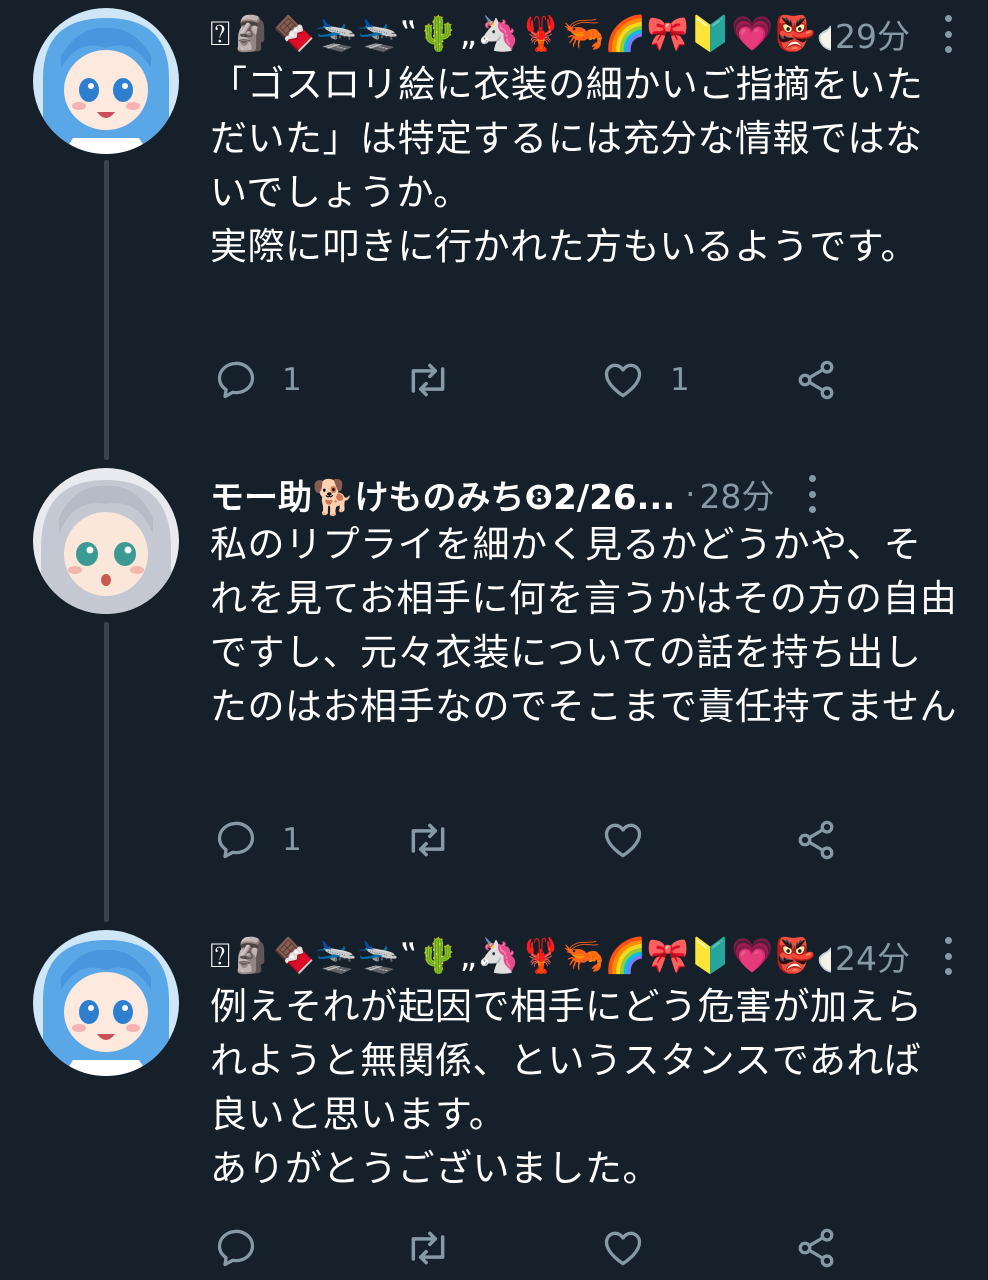  What do you see at coordinates (680, 380) in the screenshot?
I see `like-count: 1` at bounding box center [680, 380].